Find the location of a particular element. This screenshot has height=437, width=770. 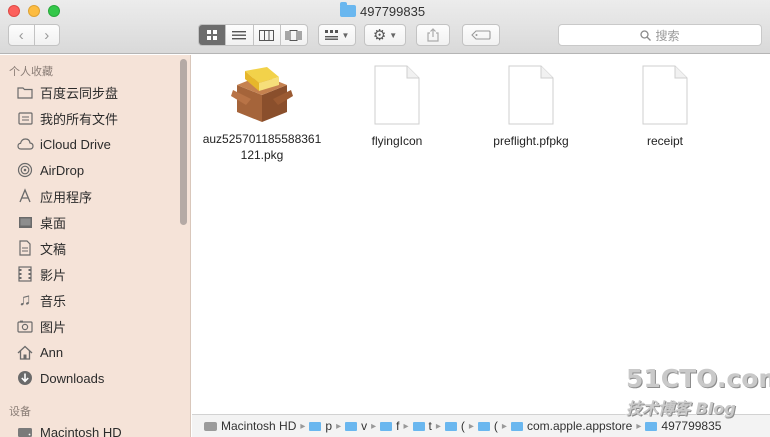

close-button is located at coordinates (14, 11).